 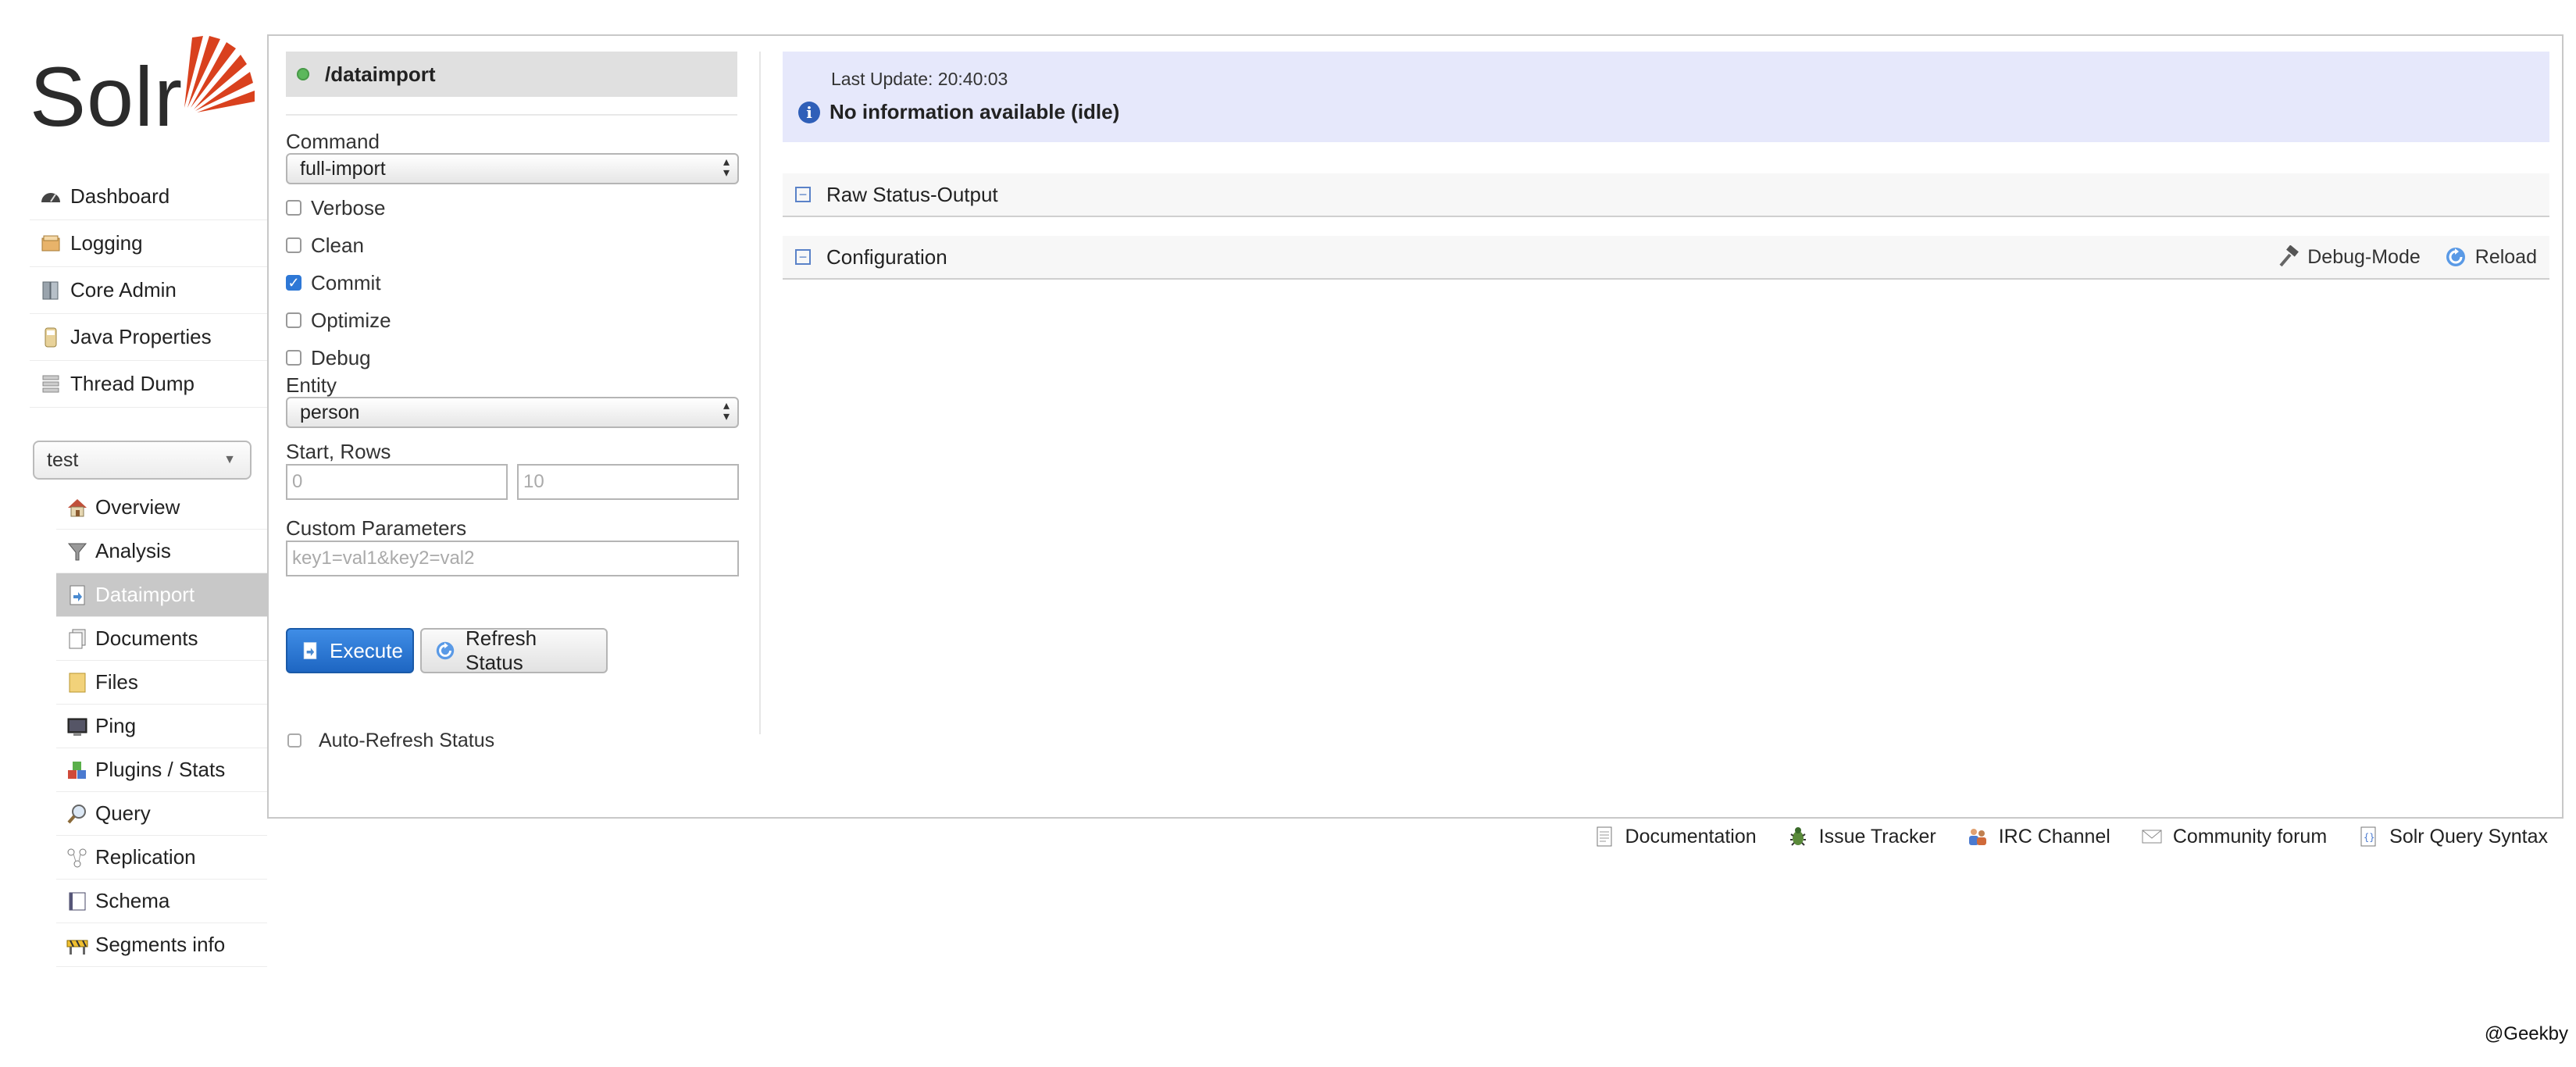 What do you see at coordinates (512, 169) in the screenshot?
I see `command-select: full-import ▴ ▾` at bounding box center [512, 169].